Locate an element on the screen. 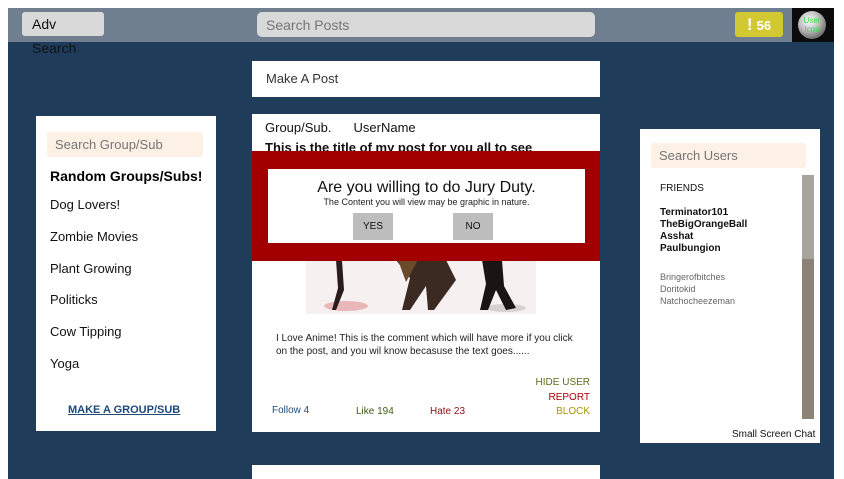 The image size is (844, 479). friend-item: Asshat is located at coordinates (703, 237).